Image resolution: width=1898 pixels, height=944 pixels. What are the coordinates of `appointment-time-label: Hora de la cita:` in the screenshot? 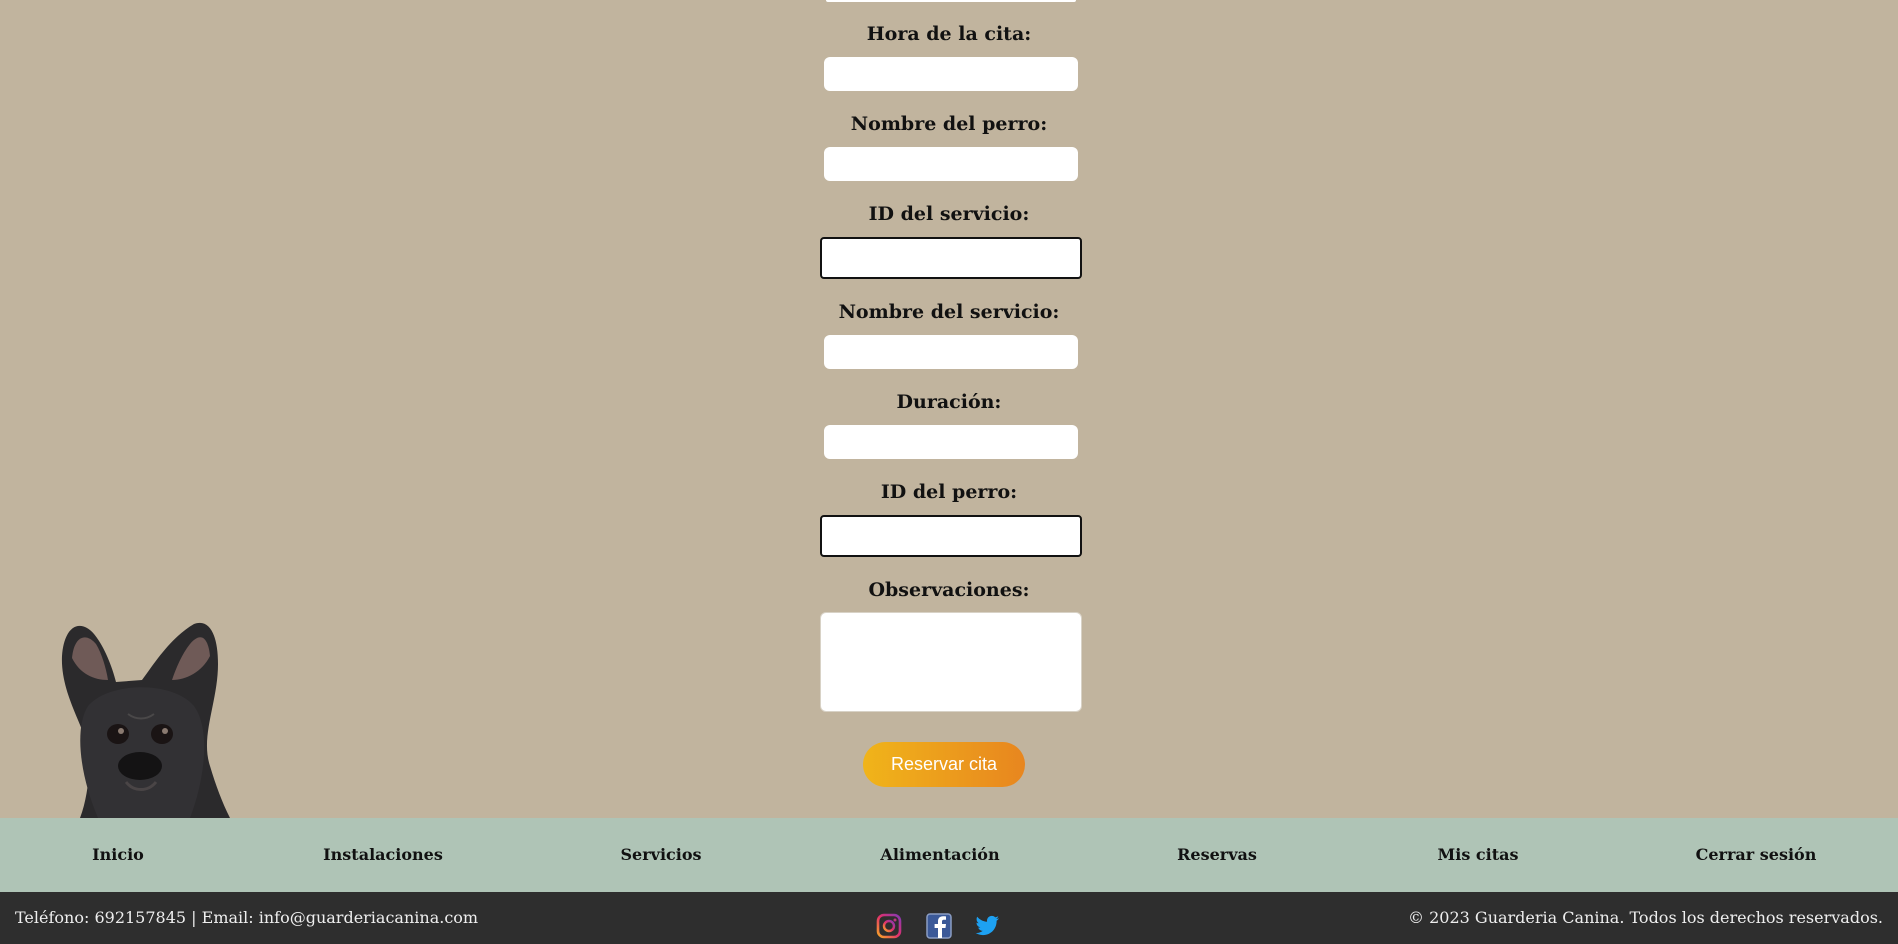 It's located at (949, 34).